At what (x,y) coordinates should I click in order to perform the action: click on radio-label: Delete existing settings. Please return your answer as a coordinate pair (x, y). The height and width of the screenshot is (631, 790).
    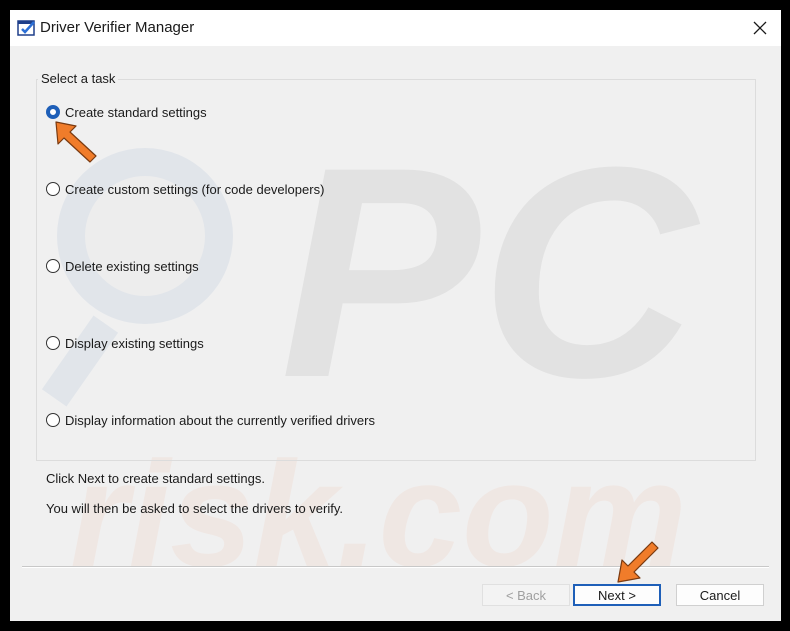
    Looking at the image, I should click on (132, 266).